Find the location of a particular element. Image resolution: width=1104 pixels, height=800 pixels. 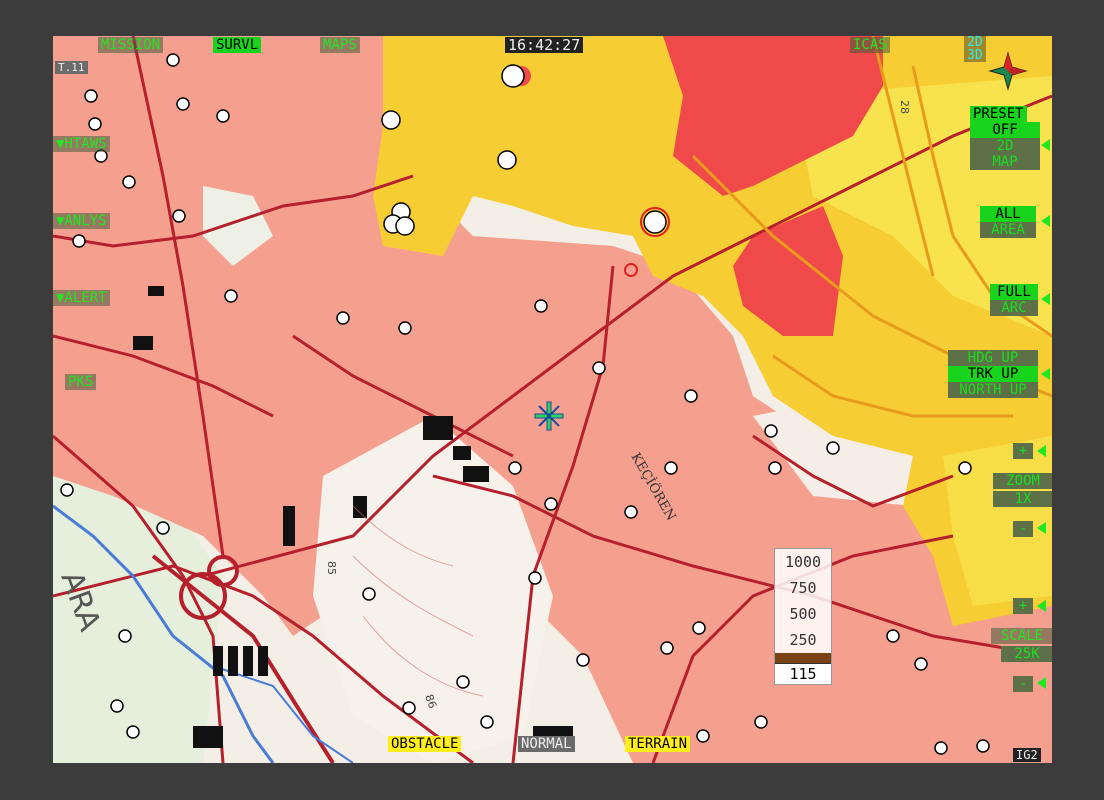

legend-value-500: 500 is located at coordinates (803, 614).